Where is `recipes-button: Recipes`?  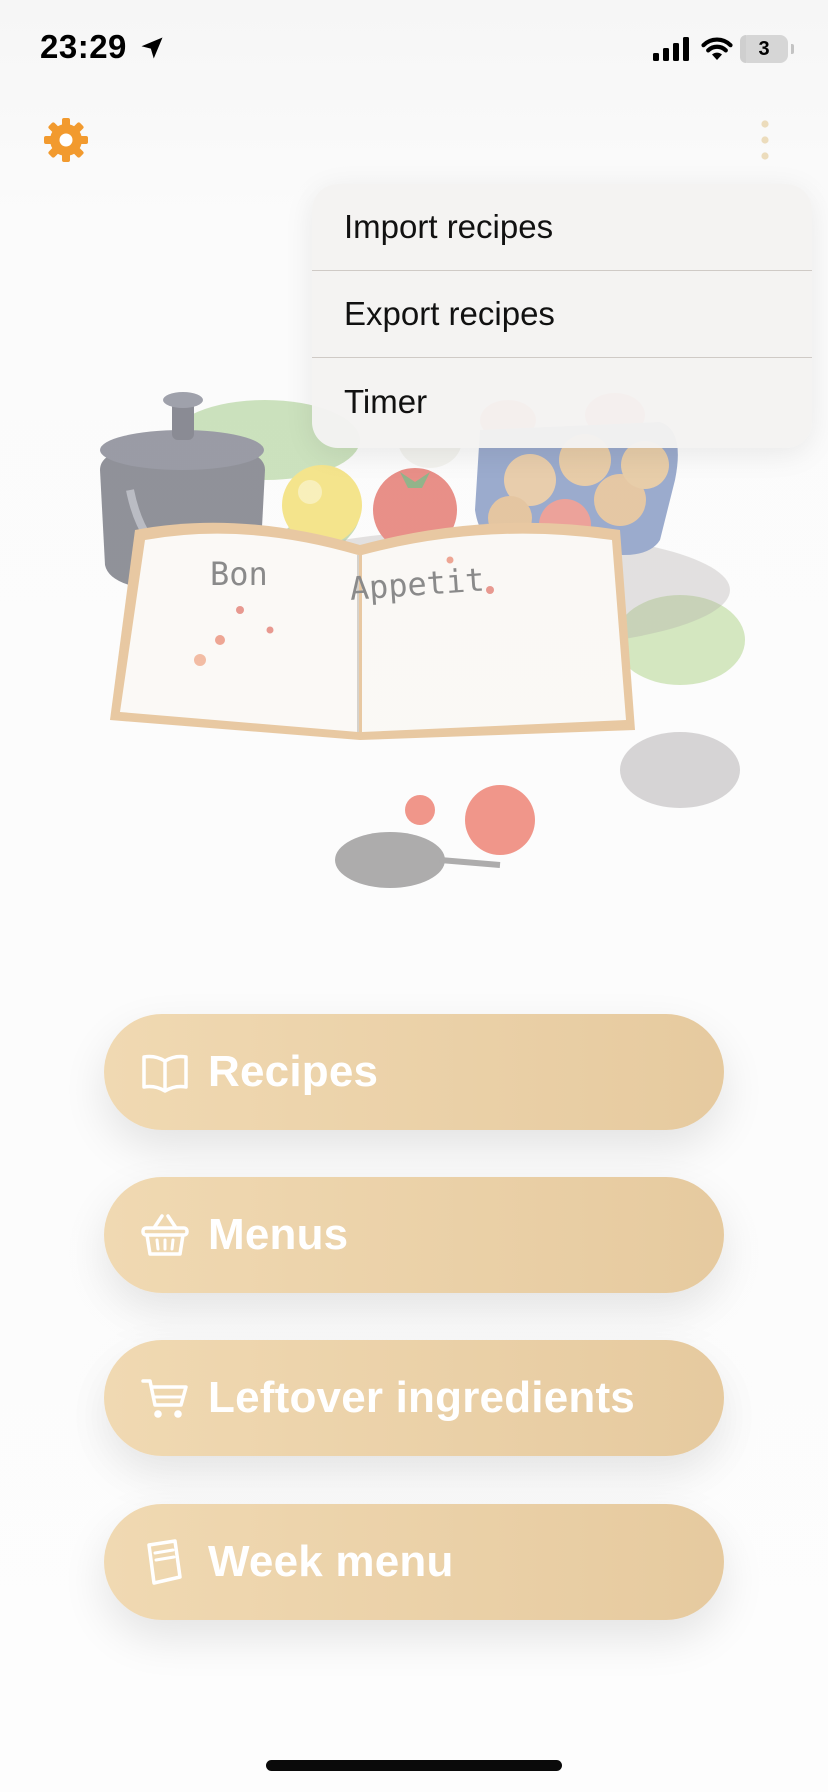
recipes-button: Recipes is located at coordinates (414, 1072).